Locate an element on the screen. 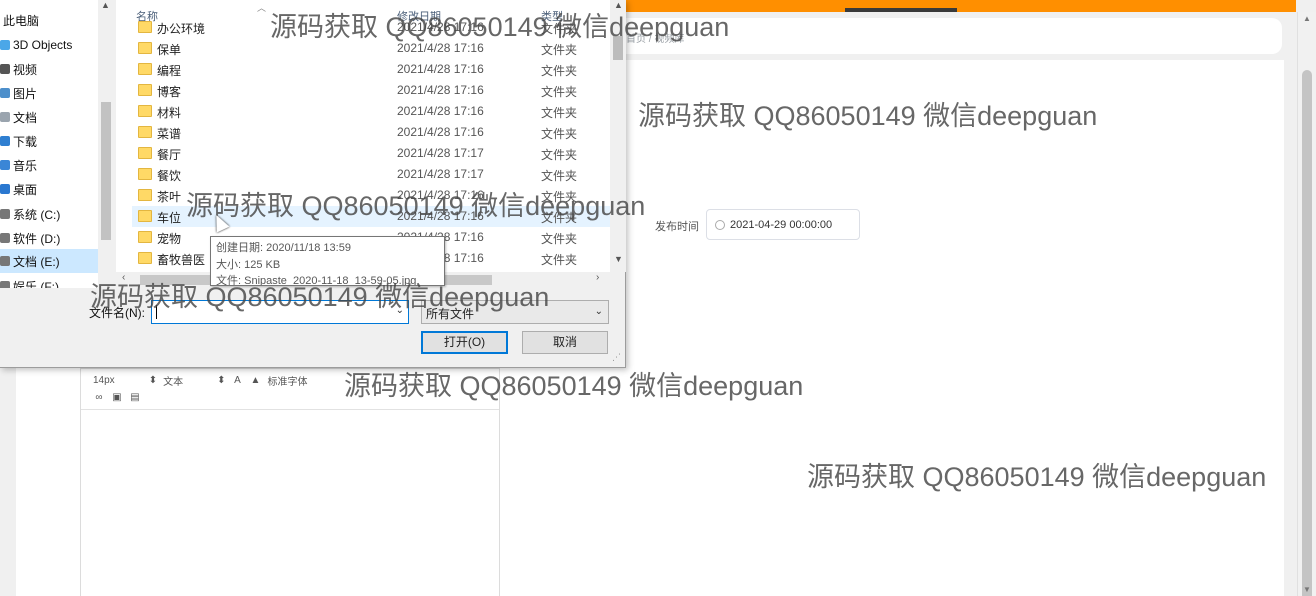  font-family-select: 标准字体 is located at coordinates (287, 380).